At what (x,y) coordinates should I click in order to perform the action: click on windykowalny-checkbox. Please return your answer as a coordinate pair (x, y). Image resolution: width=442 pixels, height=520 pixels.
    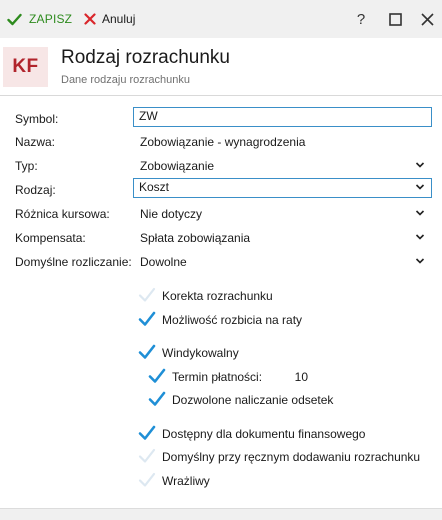
    Looking at the image, I should click on (146, 351).